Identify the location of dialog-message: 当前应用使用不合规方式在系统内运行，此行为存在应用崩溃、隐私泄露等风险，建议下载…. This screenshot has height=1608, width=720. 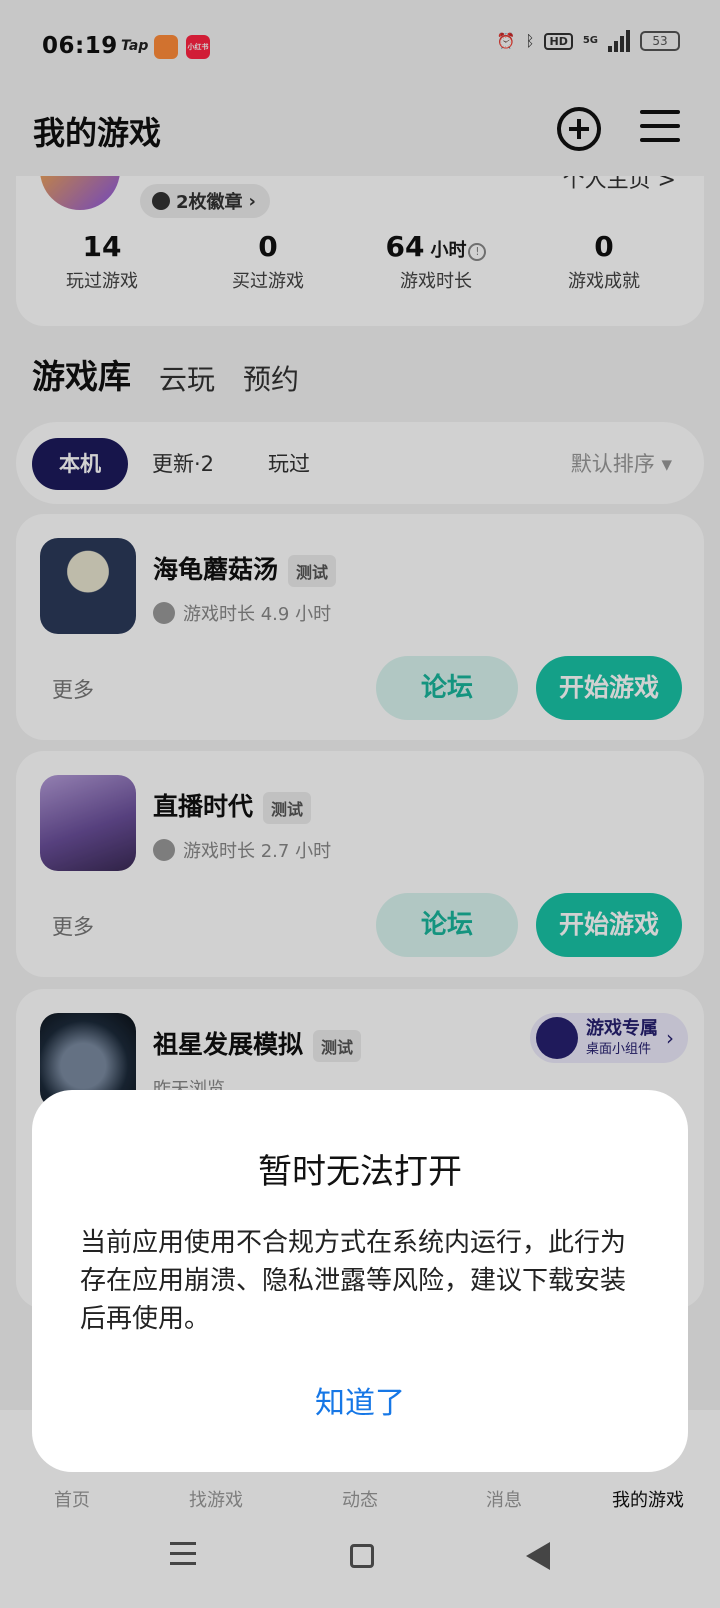
(353, 1281).